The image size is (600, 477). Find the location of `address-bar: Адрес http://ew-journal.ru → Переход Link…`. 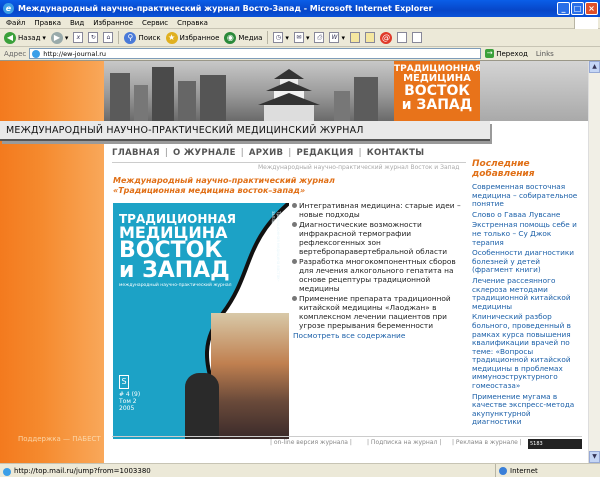

address-bar: Адрес http://ew-journal.ru → Переход Link… is located at coordinates (300, 54).